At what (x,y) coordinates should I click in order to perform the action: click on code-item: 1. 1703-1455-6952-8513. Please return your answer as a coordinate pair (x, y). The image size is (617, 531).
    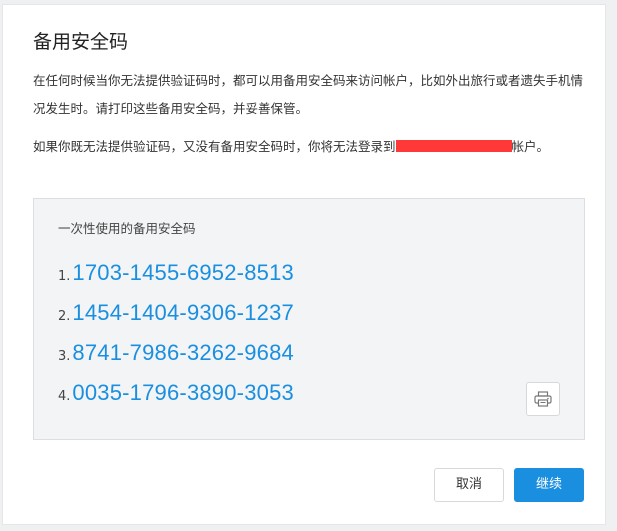
    Looking at the image, I should click on (176, 273).